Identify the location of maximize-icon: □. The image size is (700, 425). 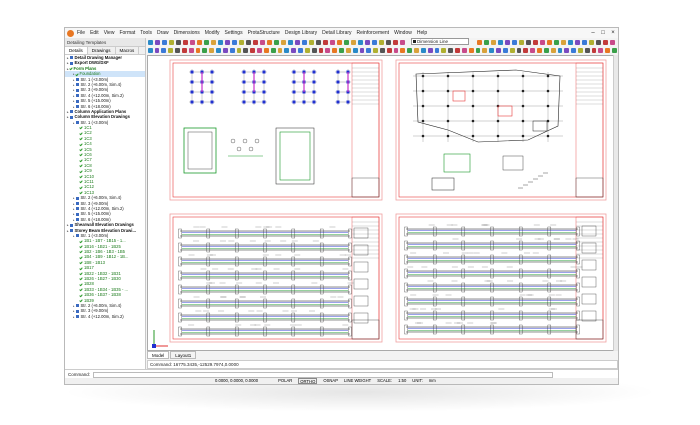
(603, 33).